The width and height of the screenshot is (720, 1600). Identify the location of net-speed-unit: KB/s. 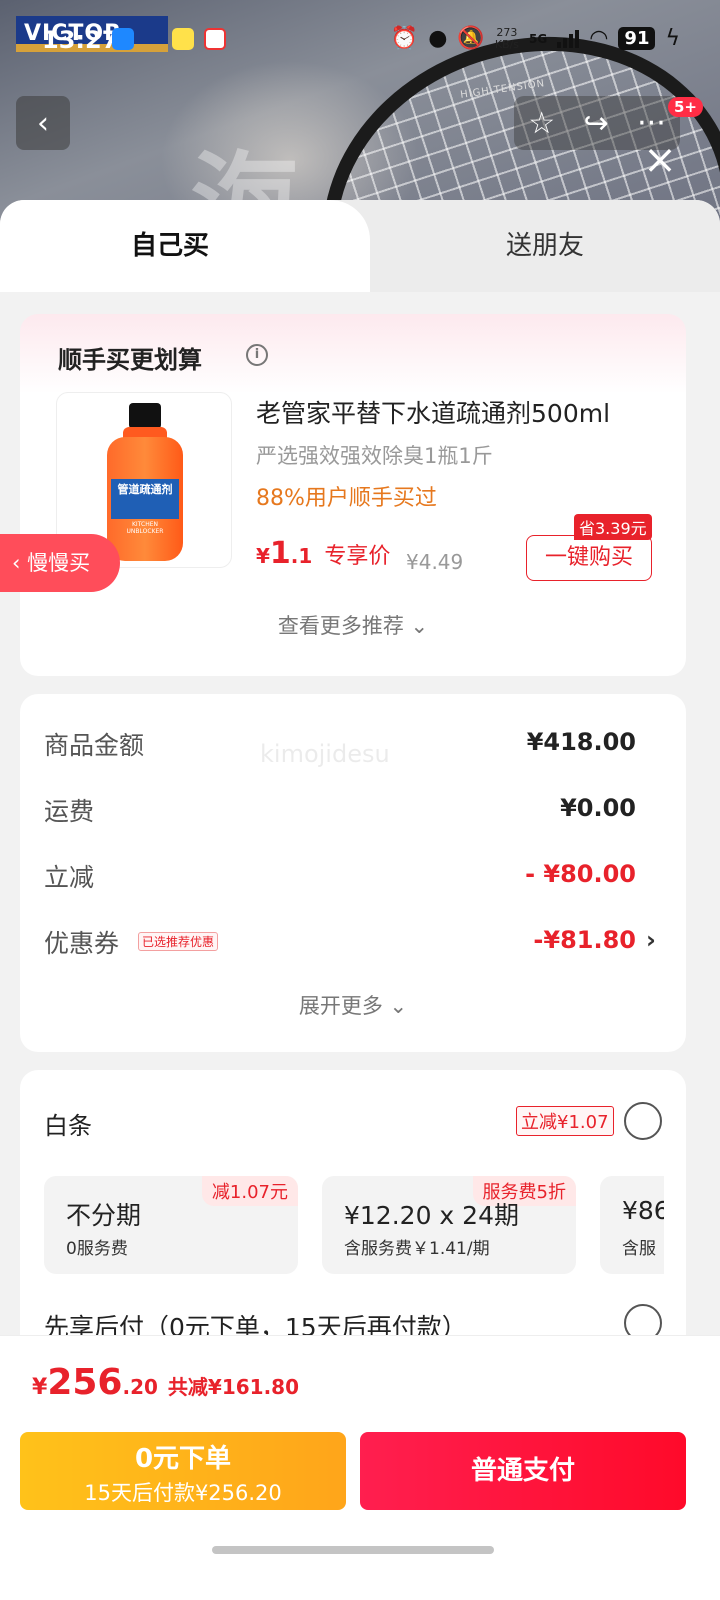
(507, 44).